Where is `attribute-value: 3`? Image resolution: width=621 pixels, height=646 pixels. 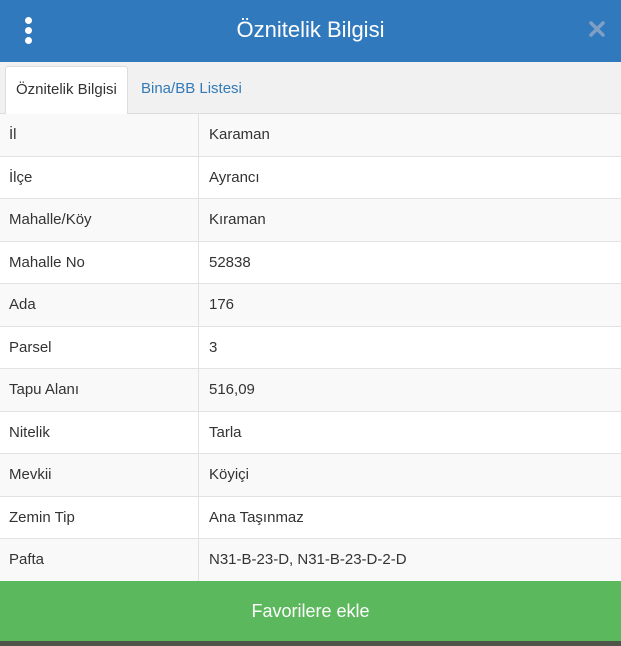 attribute-value: 3 is located at coordinates (409, 347).